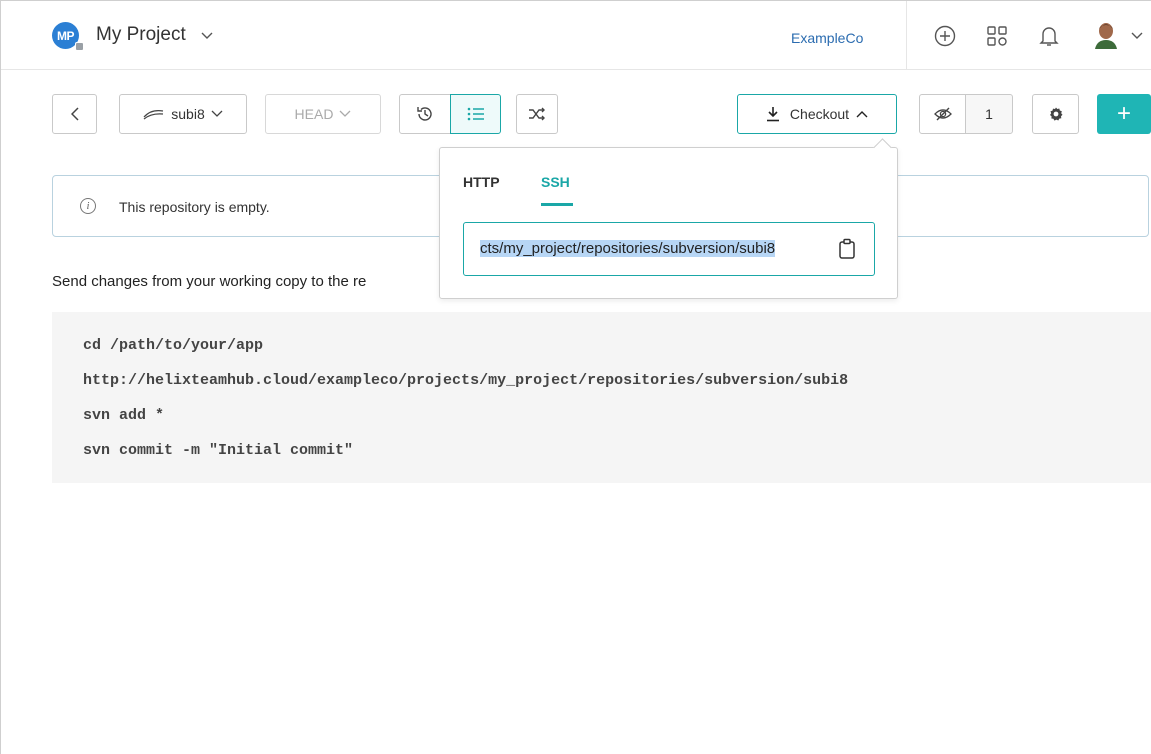  Describe the element at coordinates (188, 114) in the screenshot. I see `branch-label: subi8` at that location.